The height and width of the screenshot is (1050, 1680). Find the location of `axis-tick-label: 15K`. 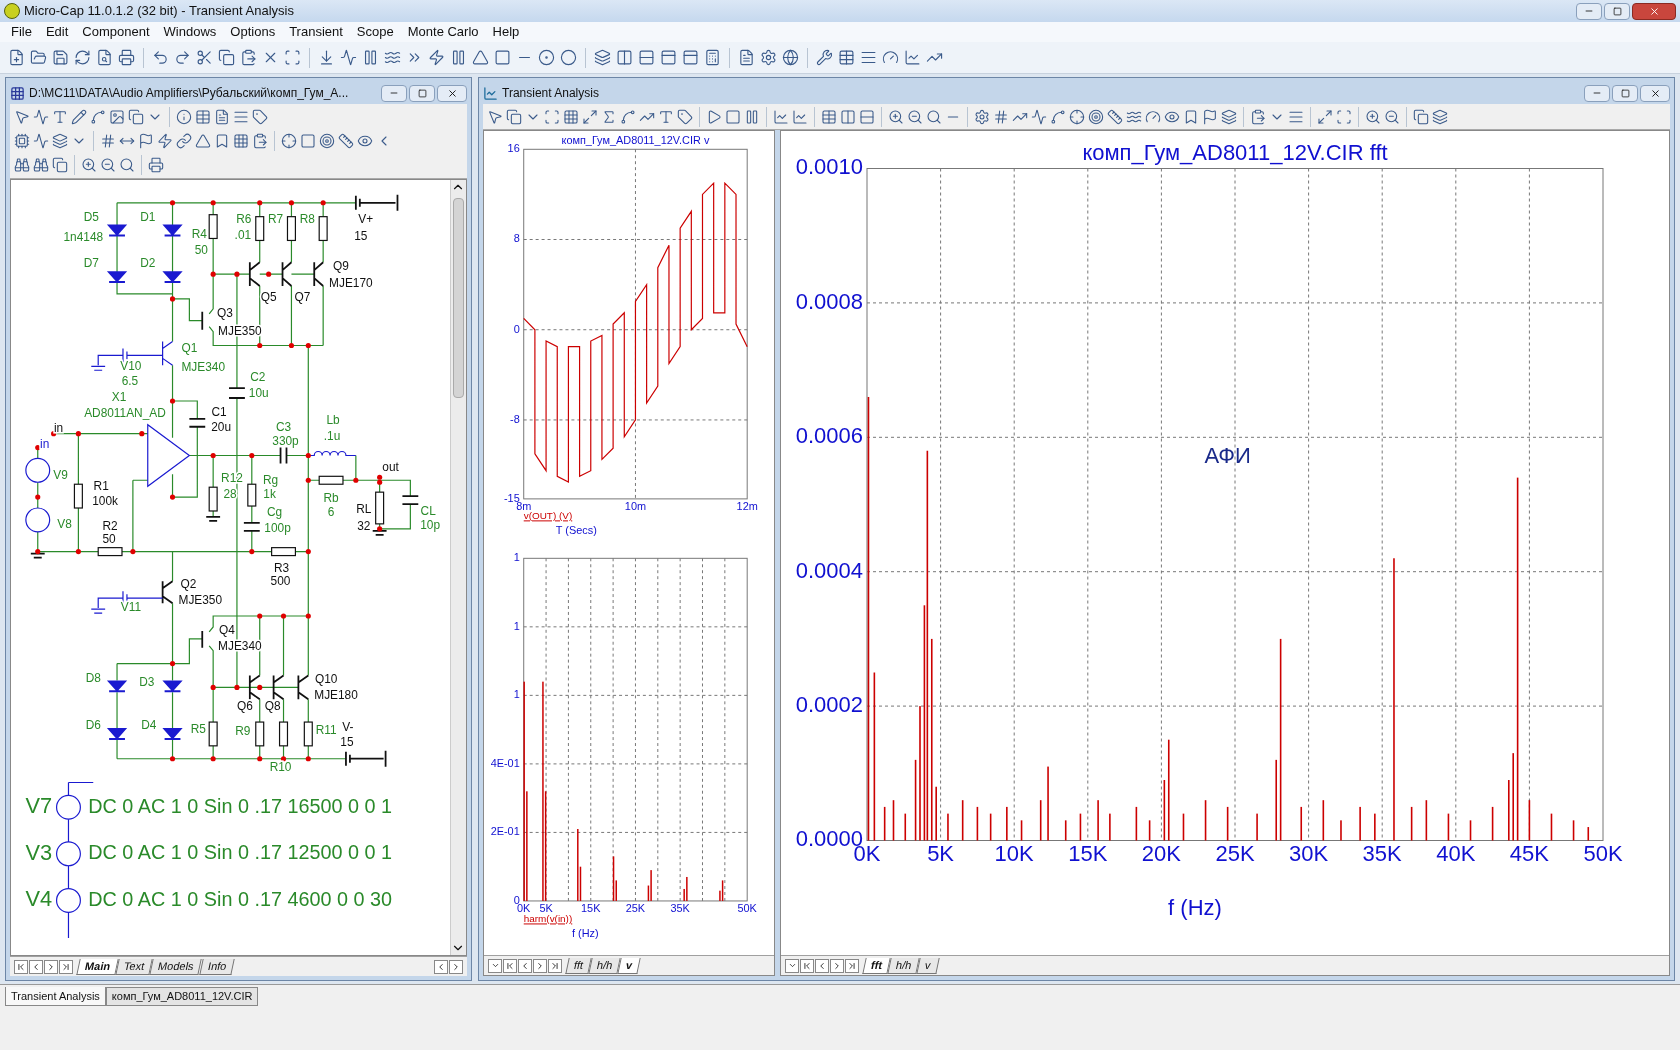

axis-tick-label: 15K is located at coordinates (591, 907).